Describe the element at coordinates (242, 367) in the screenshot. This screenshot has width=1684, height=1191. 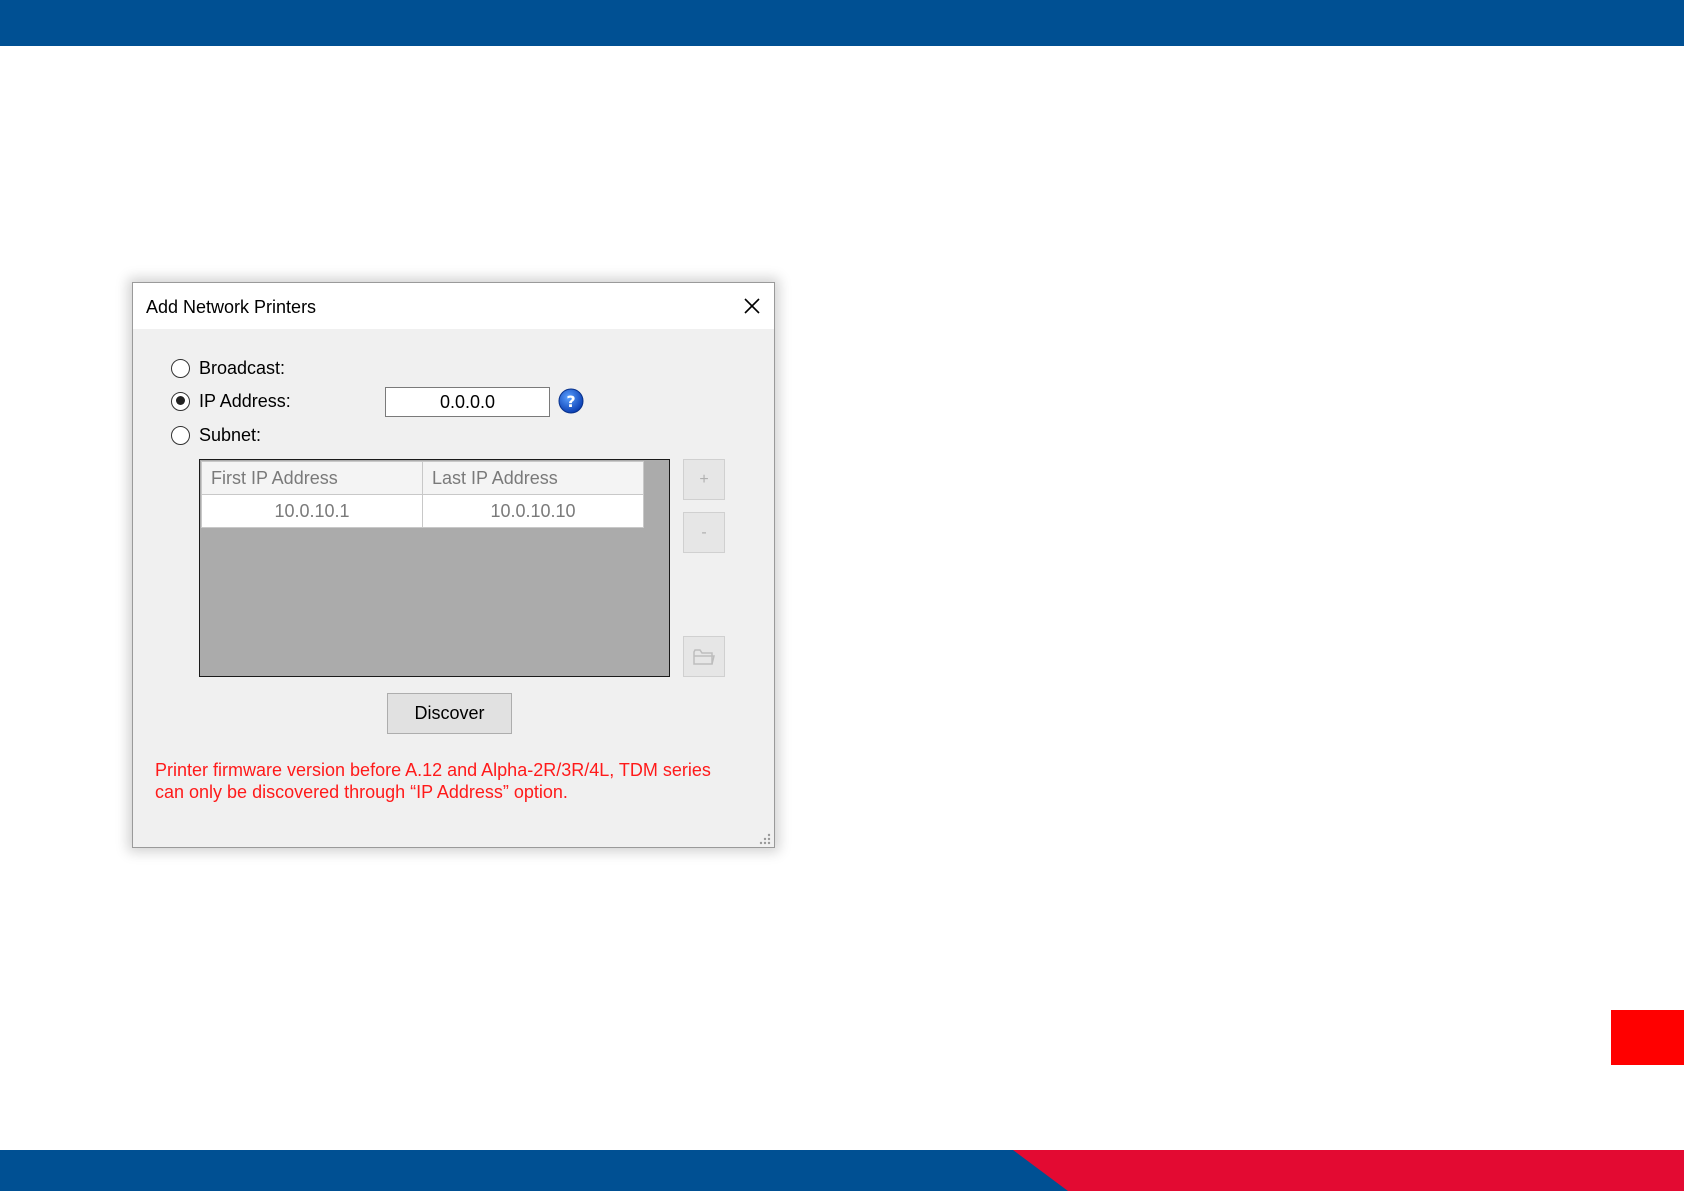
I see `broadcast-label: Broadcast:` at that location.